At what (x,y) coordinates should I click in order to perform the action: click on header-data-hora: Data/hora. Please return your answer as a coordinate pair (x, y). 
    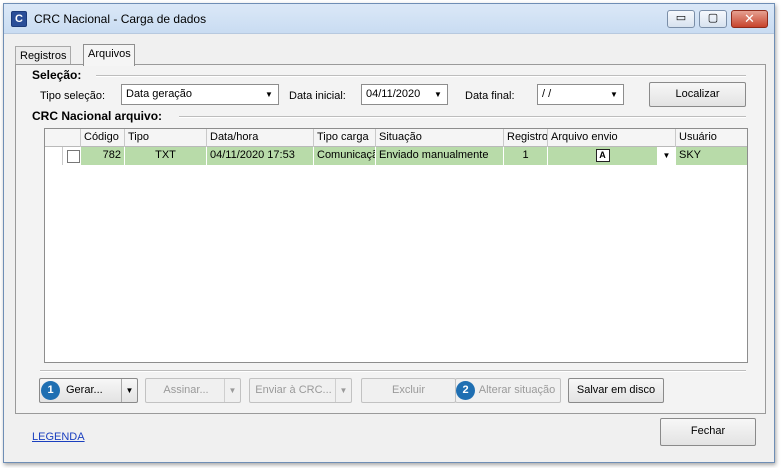
    Looking at the image, I should click on (260, 138).